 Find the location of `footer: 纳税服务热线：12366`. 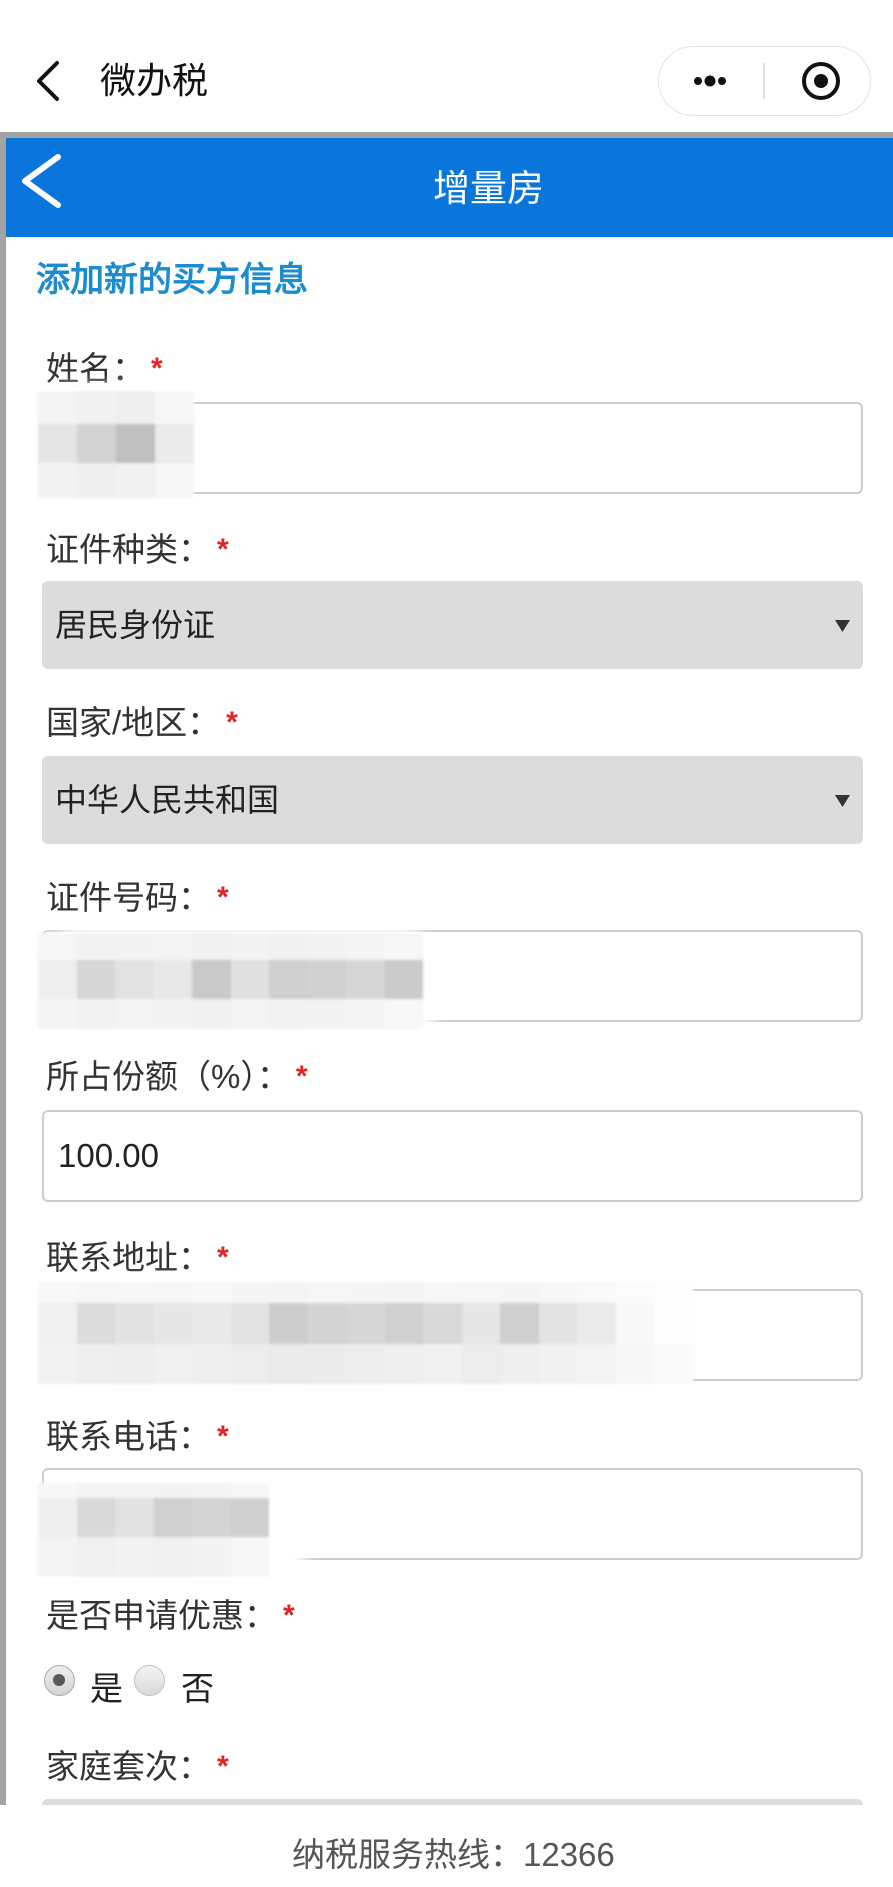

footer: 纳税服务热线：12366 is located at coordinates (446, 1846).